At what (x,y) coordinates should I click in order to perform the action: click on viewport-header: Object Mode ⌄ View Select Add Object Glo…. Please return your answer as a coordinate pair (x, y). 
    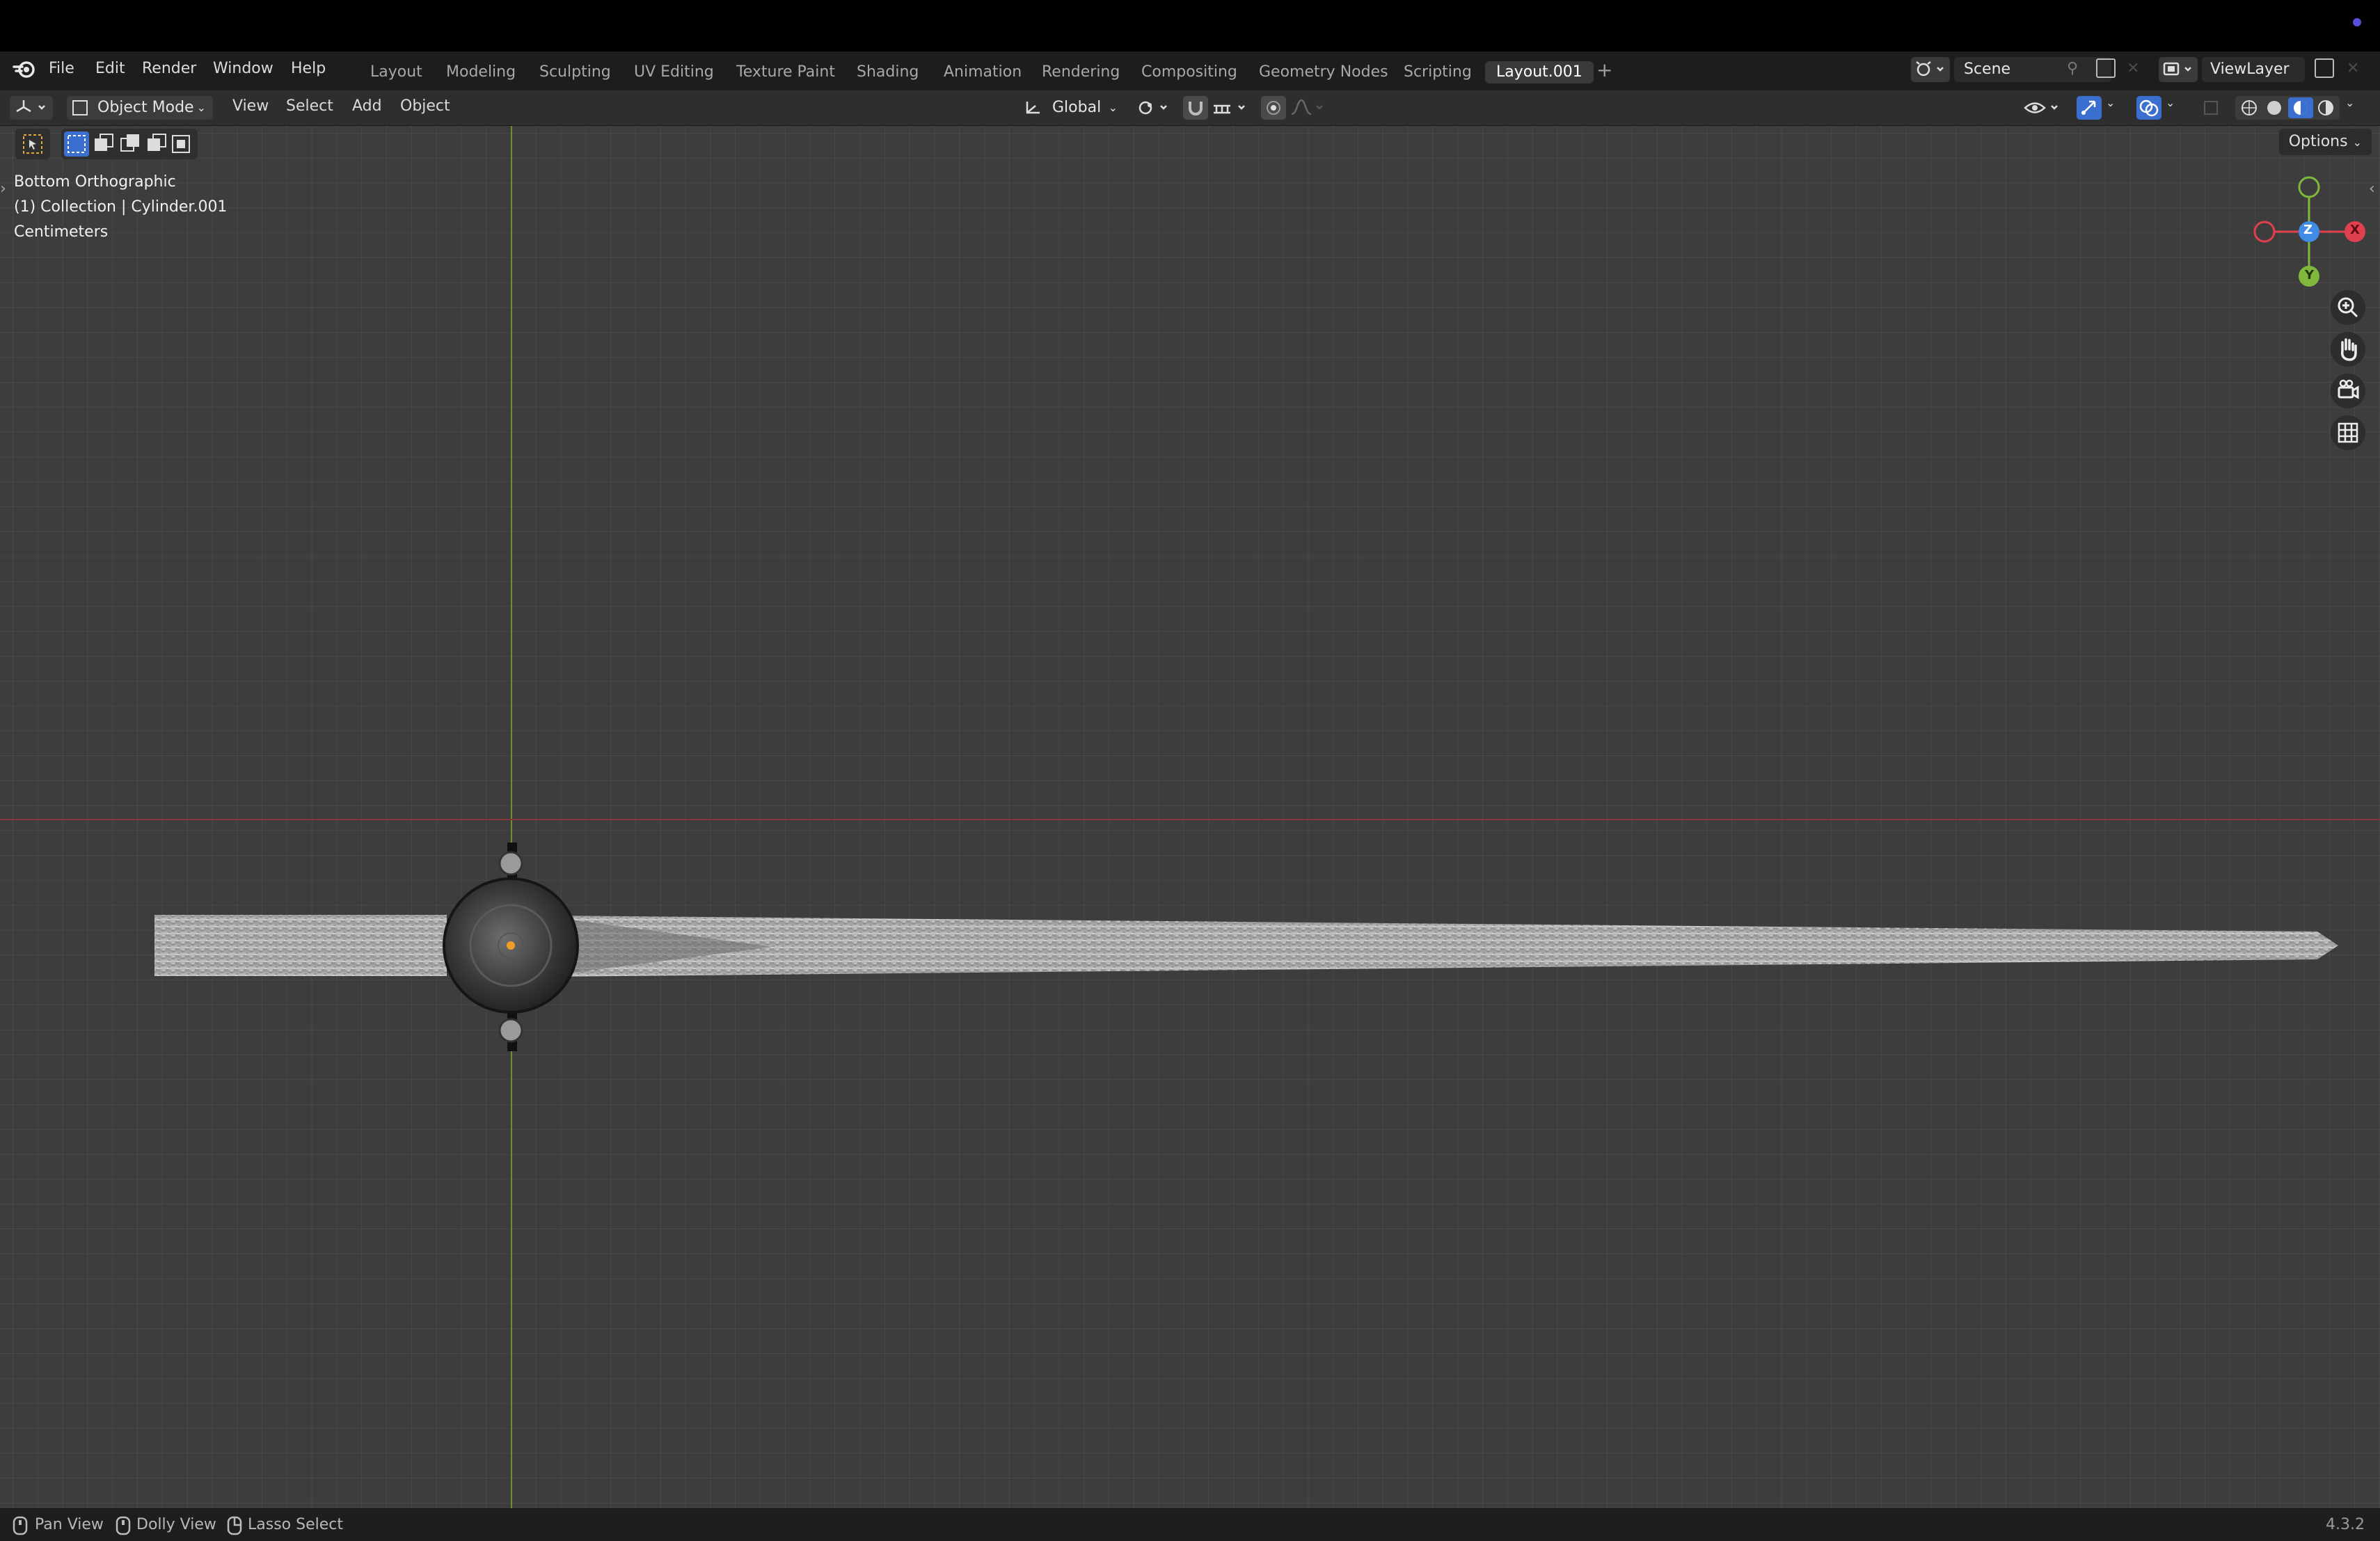
    Looking at the image, I should click on (1190, 108).